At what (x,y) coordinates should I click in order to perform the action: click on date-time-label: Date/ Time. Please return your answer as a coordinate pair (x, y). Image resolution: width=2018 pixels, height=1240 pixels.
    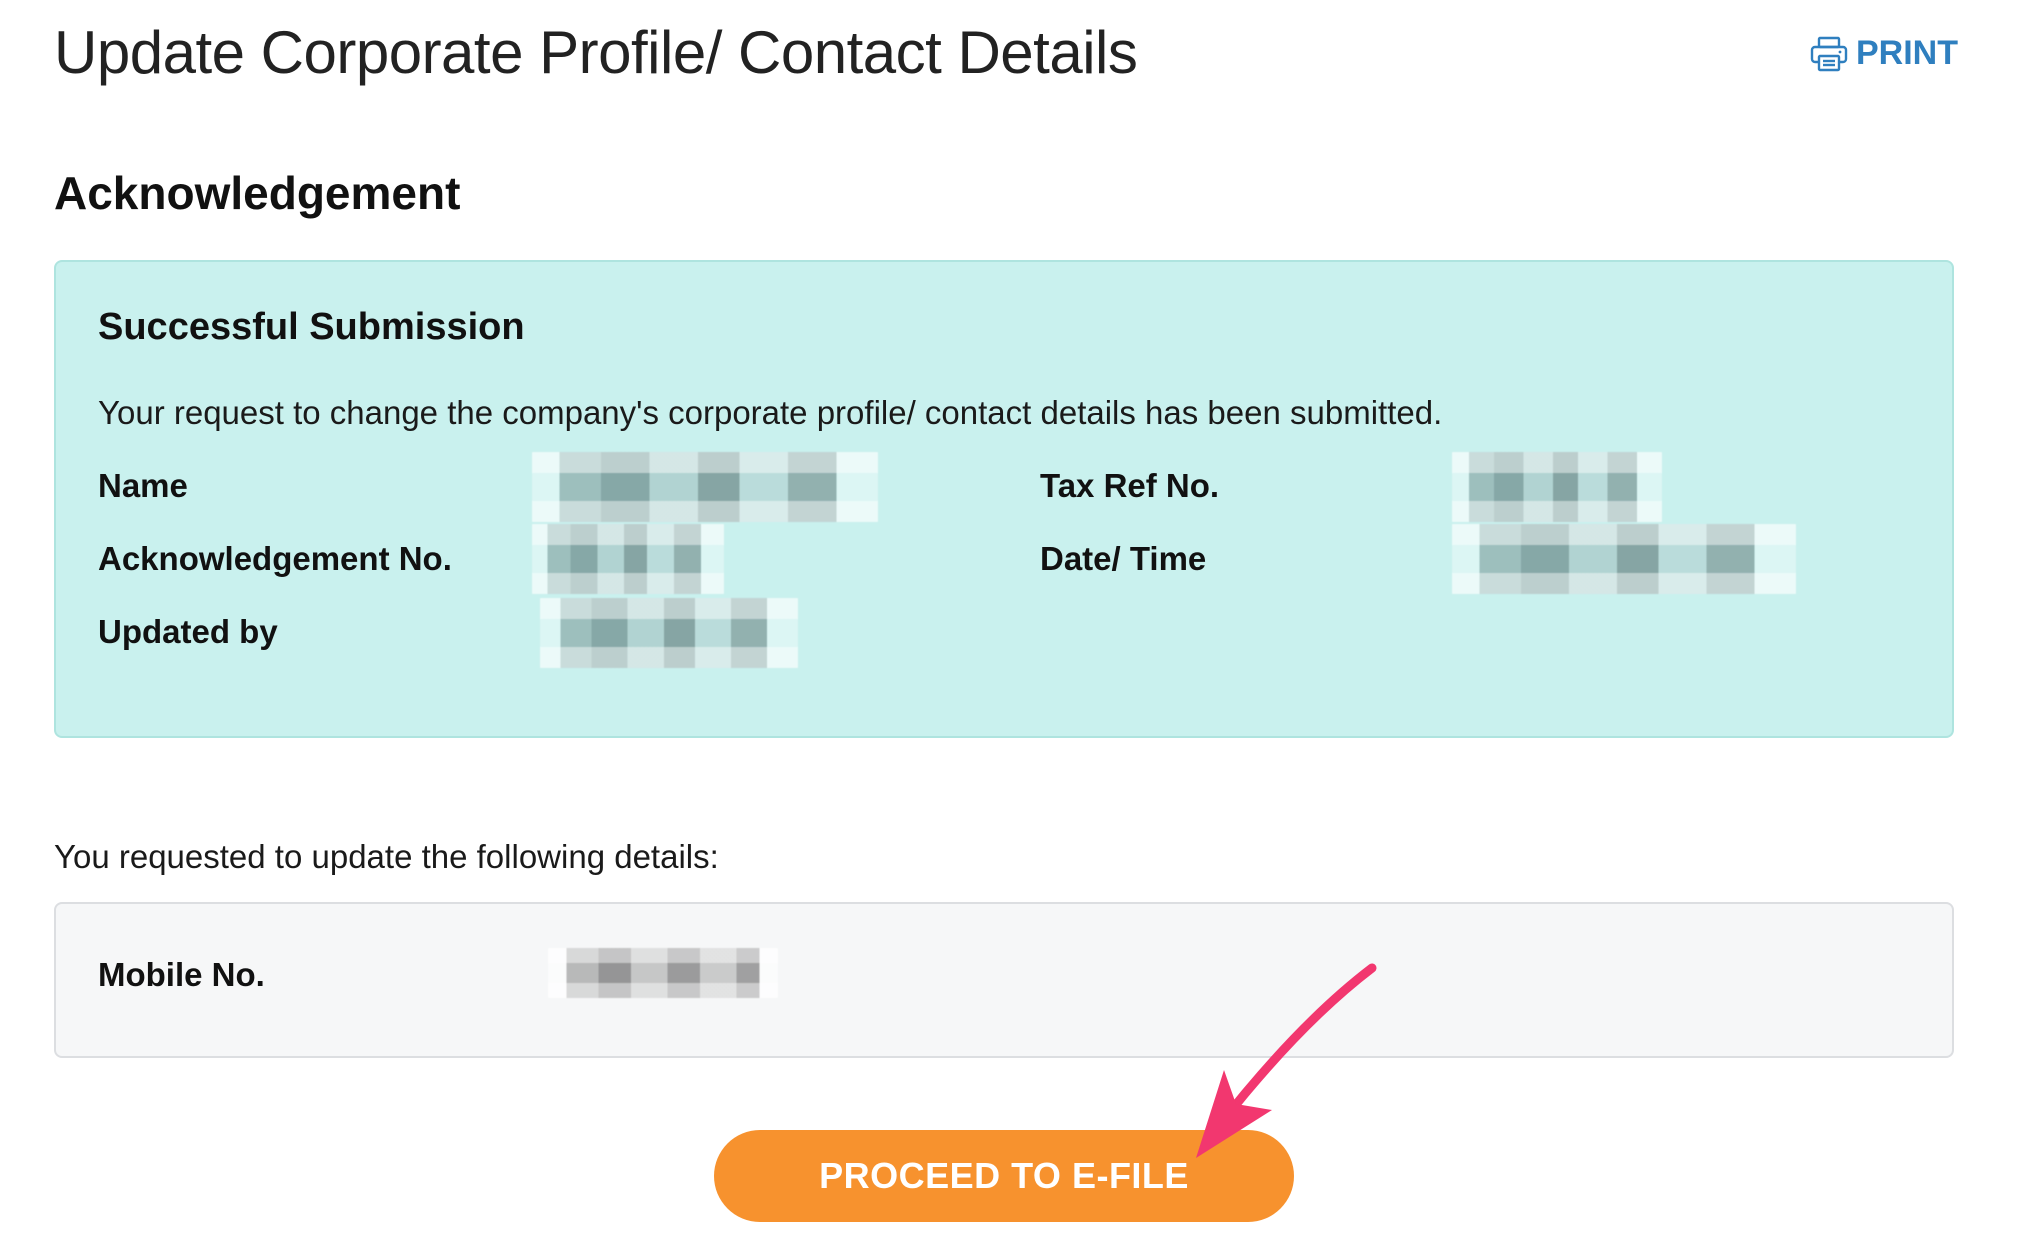
    Looking at the image, I should click on (1123, 558).